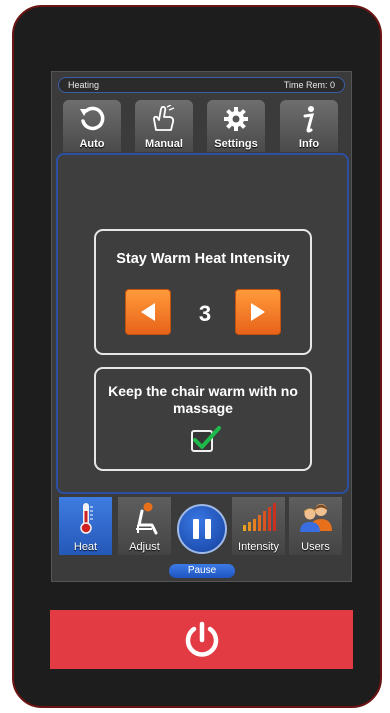  Describe the element at coordinates (201, 85) in the screenshot. I see `status-bar: Heating Time Rem: 0` at that location.